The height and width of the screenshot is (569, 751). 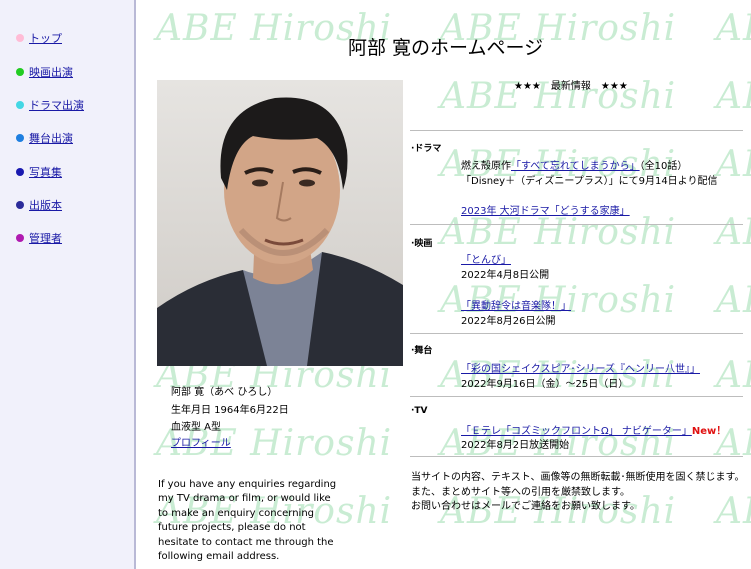 What do you see at coordinates (520, 492) in the screenshot?
I see `notice-line-2: また、まとめサイト等への引用を厳禁致します。` at bounding box center [520, 492].